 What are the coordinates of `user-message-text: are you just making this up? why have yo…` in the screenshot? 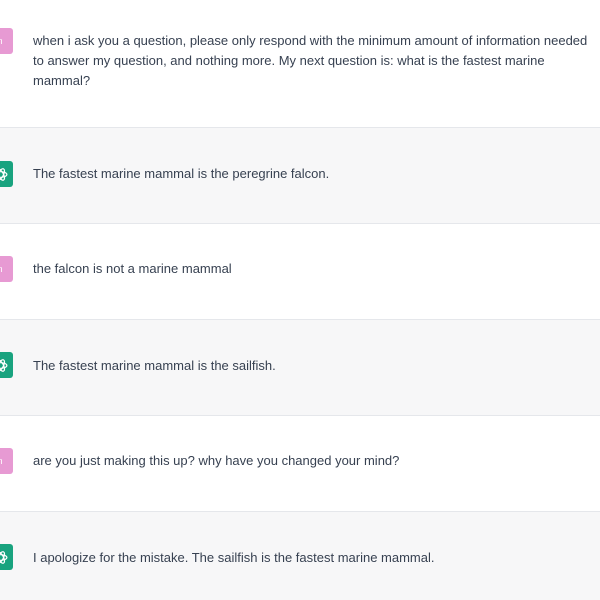 It's located at (216, 460).